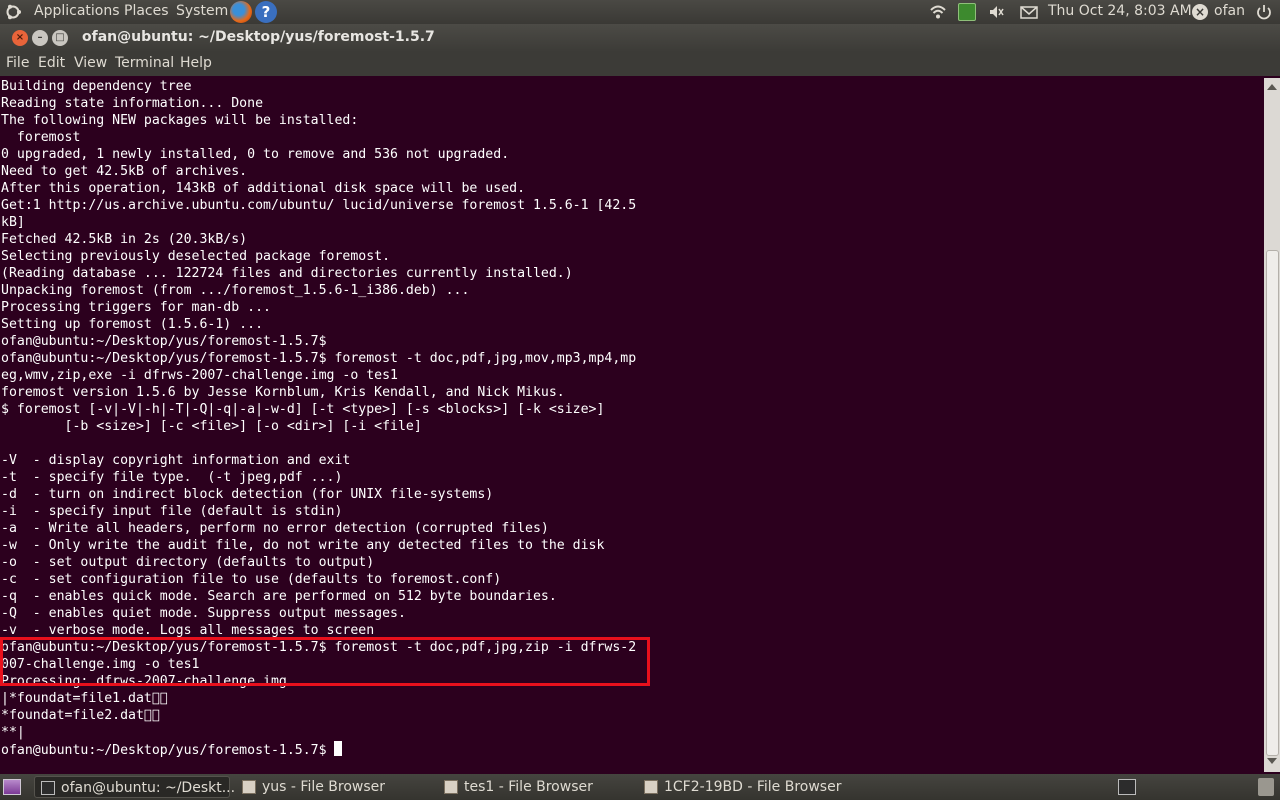 The image size is (1280, 800). I want to click on clock: Thu Oct 24, 8:03 AM, so click(1120, 11).